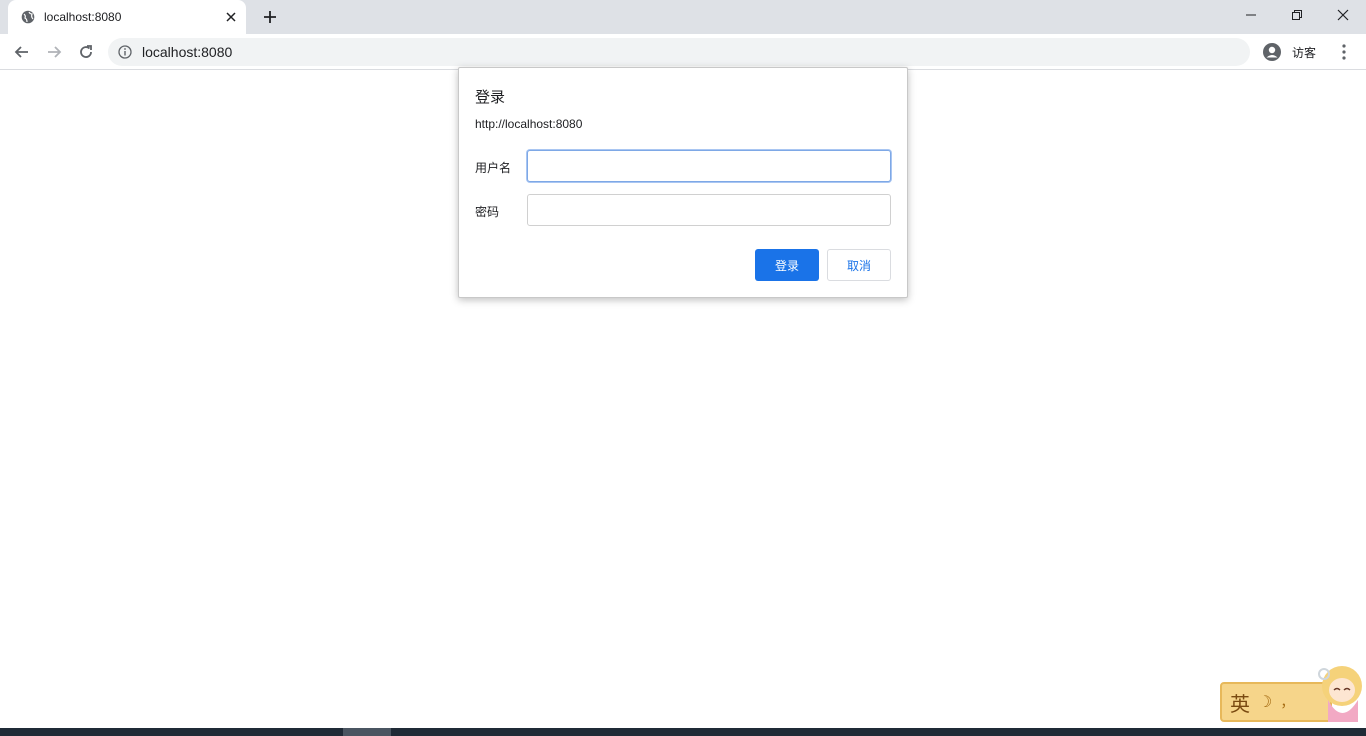 The image size is (1366, 736). I want to click on password-label: 密码, so click(487, 212).